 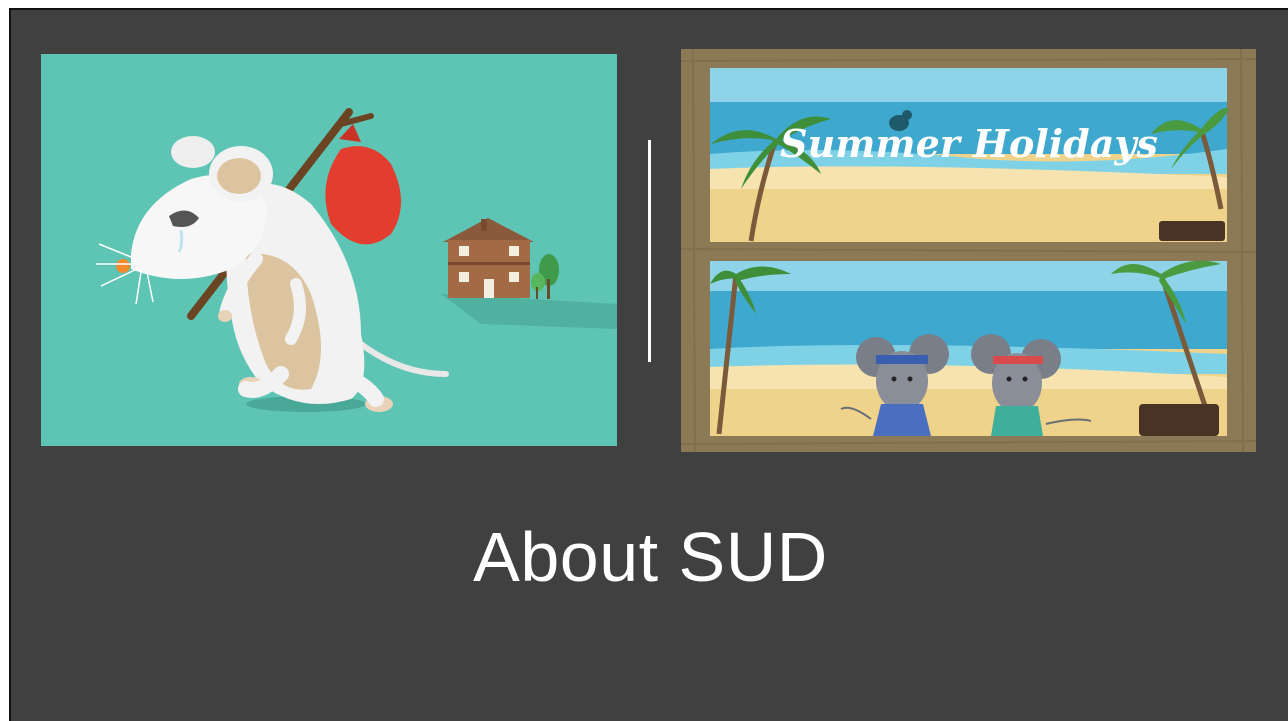 I want to click on top-beach-panel: Summer Holidays, so click(x=969, y=155).